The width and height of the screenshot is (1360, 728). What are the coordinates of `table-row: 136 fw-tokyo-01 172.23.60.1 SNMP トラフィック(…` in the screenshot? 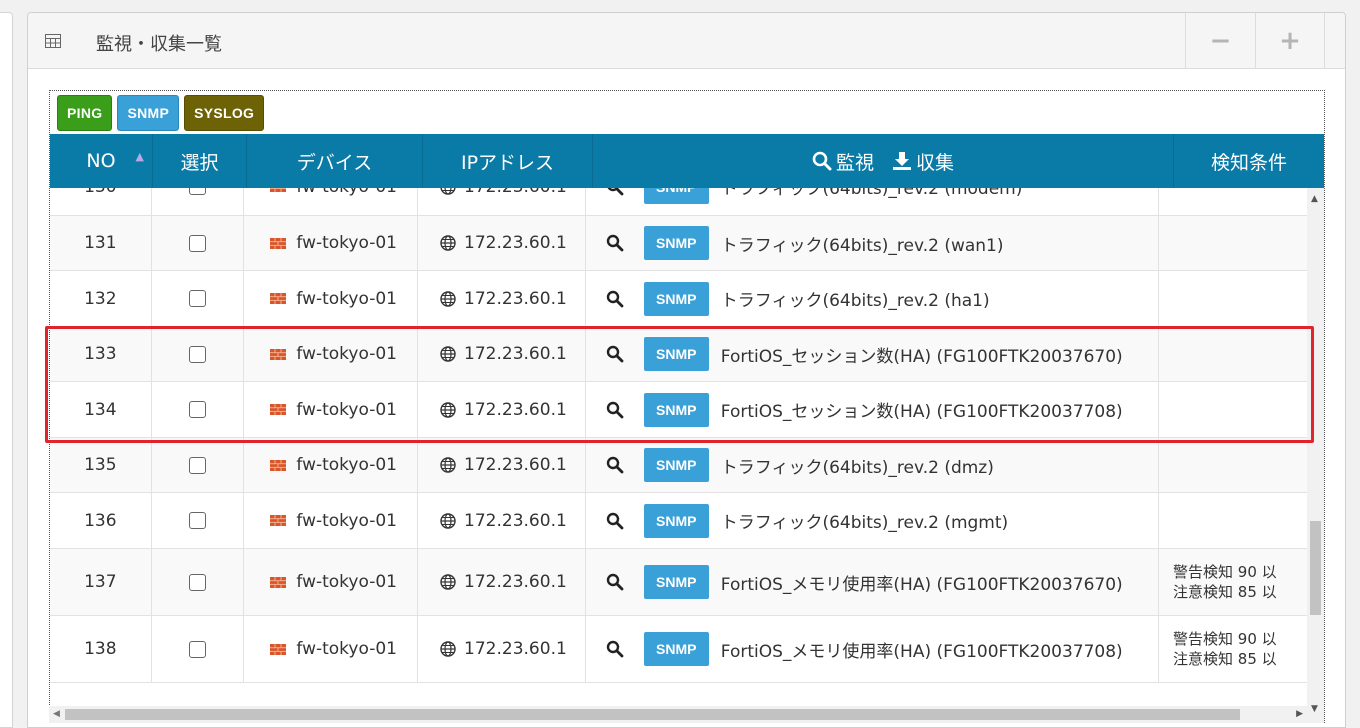 It's located at (678, 521).